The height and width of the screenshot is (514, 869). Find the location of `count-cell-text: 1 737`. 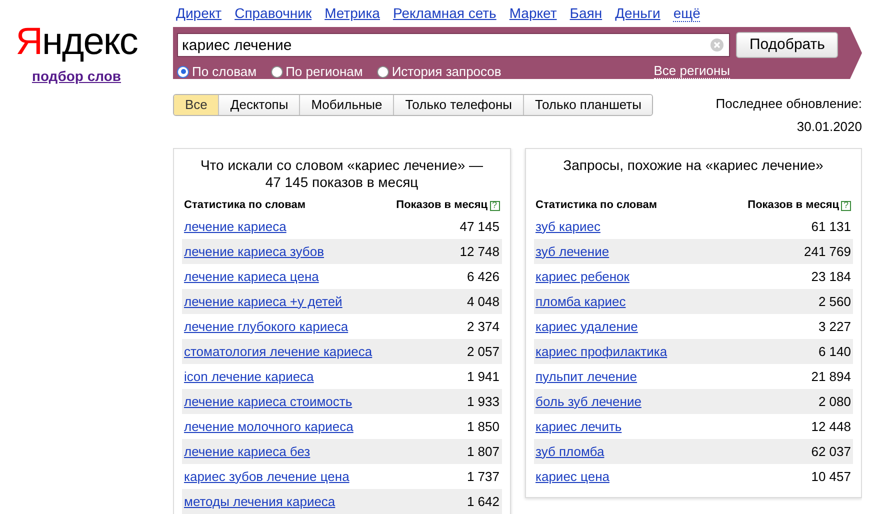

count-cell-text: 1 737 is located at coordinates (483, 477).